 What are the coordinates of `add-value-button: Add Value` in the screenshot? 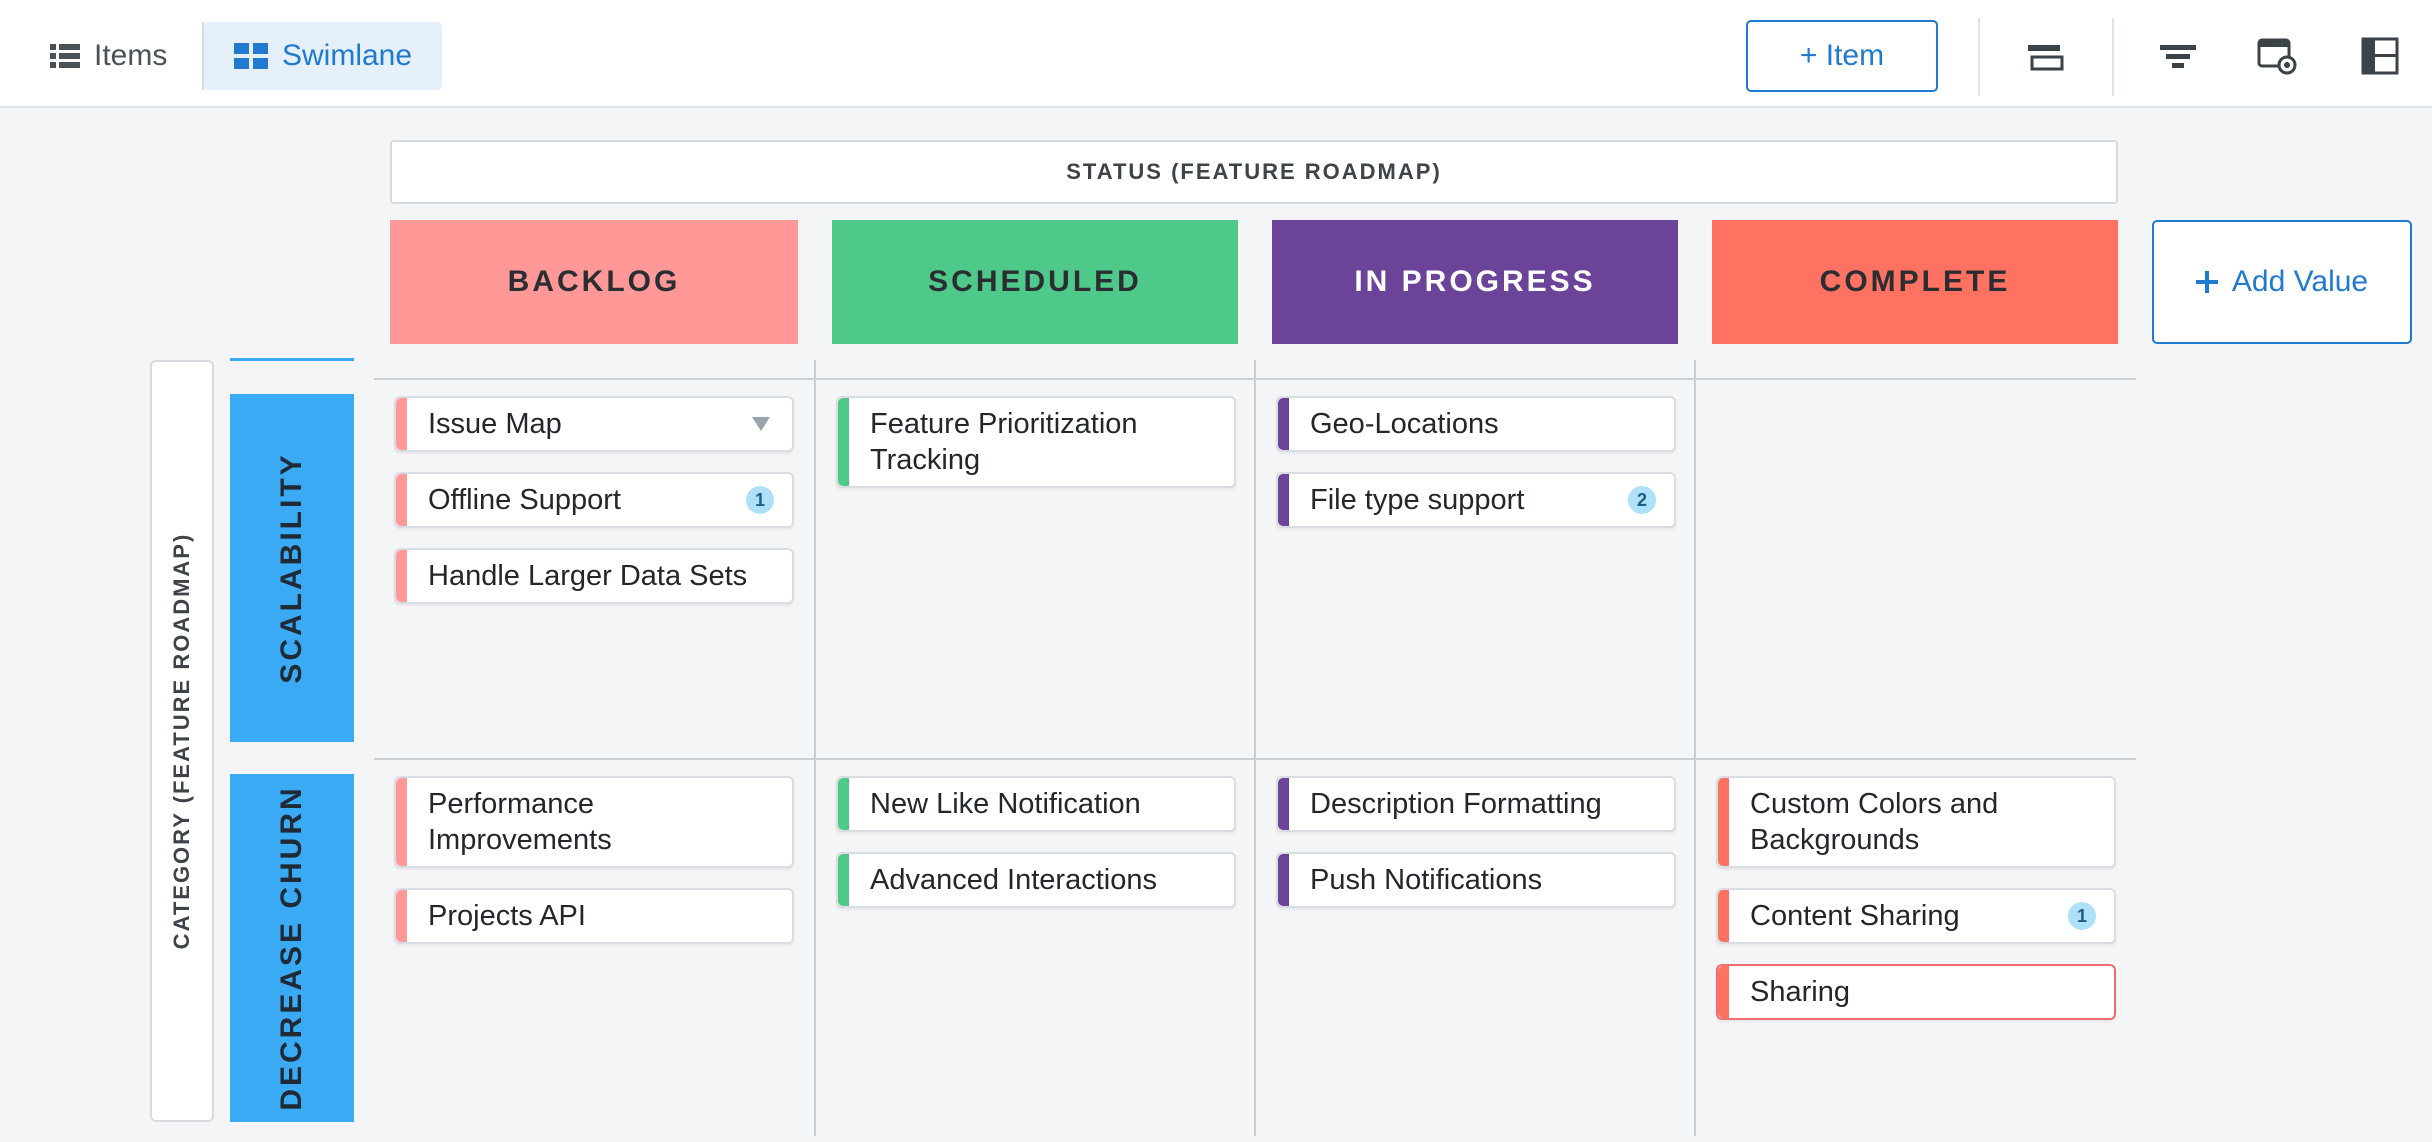 It's located at (2282, 282).